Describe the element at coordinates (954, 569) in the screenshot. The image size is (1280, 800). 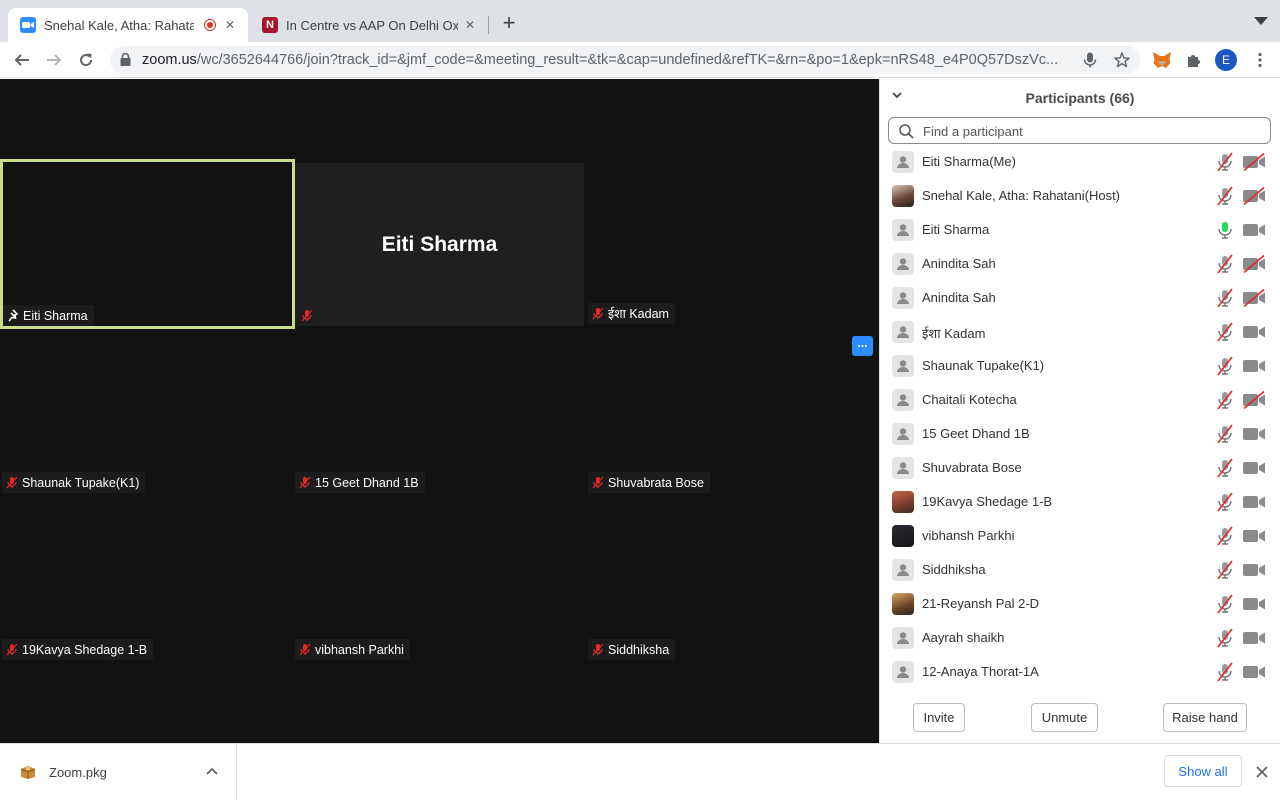
I see `participant-name: Siddhiksha` at that location.